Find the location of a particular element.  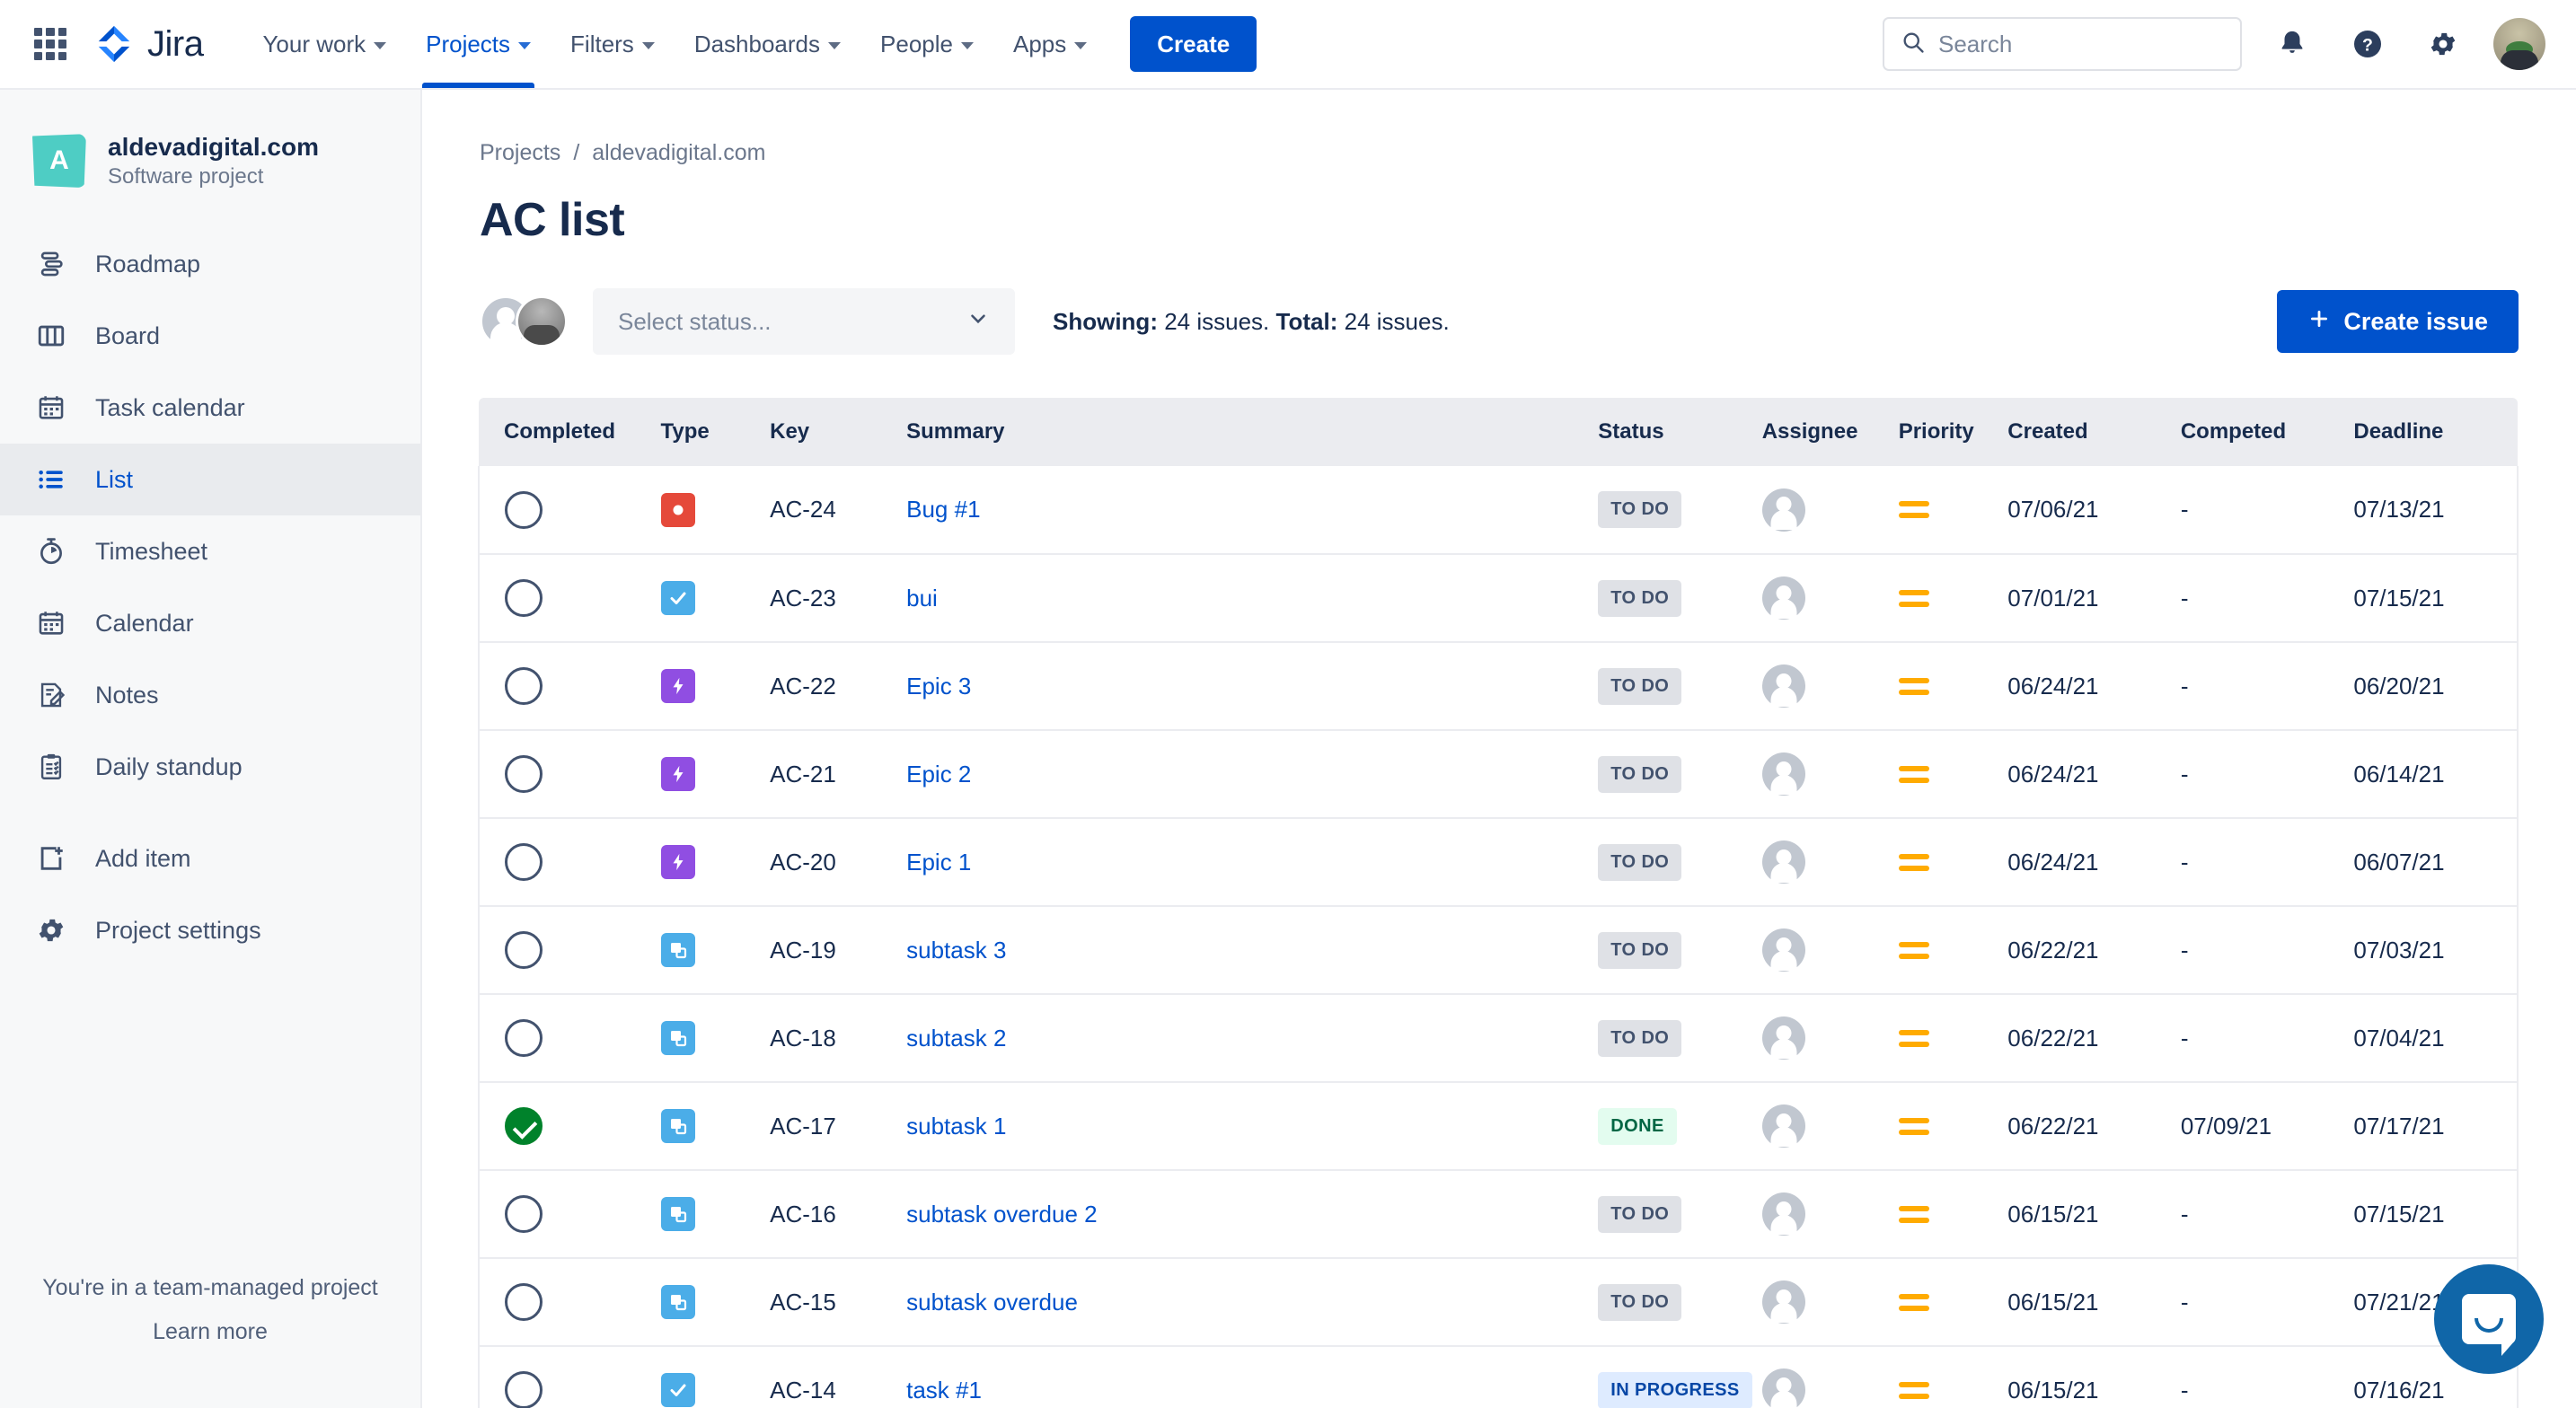

breadcrumb-current-project: aldevadigital.com is located at coordinates (678, 153).